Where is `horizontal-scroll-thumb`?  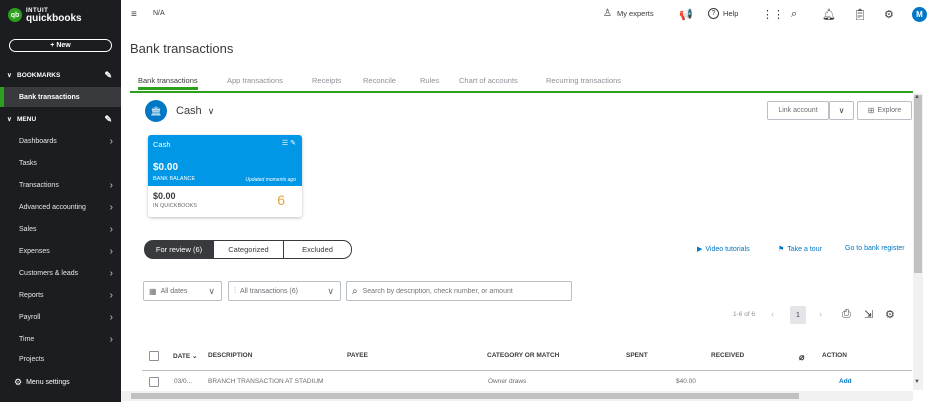
horizontal-scroll-thumb is located at coordinates (465, 396).